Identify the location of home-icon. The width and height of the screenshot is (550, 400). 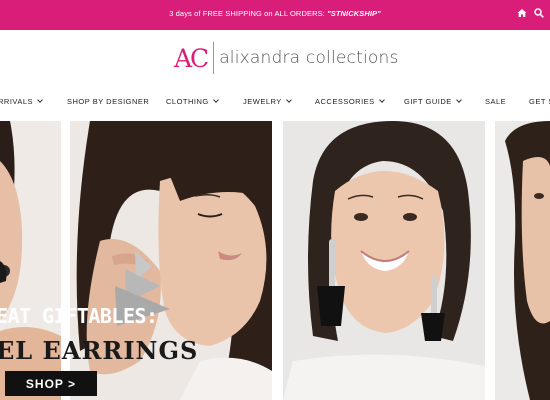
(522, 13).